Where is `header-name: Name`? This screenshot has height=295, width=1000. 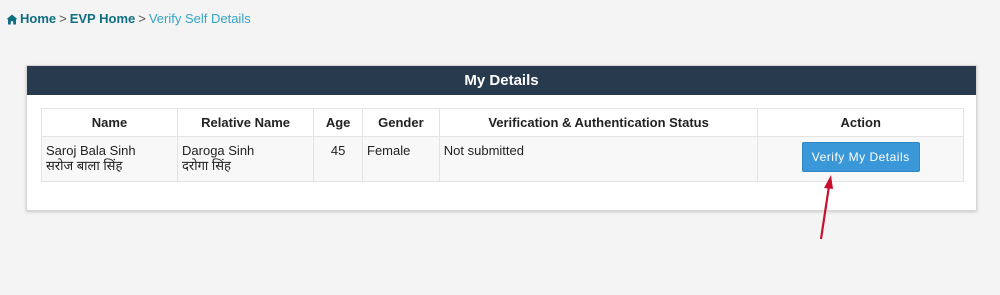 header-name: Name is located at coordinates (109, 122).